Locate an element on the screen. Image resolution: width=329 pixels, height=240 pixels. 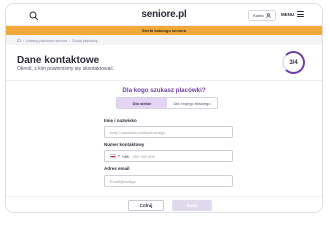
form-footer: Cofnij Dalej is located at coordinates (164, 204).